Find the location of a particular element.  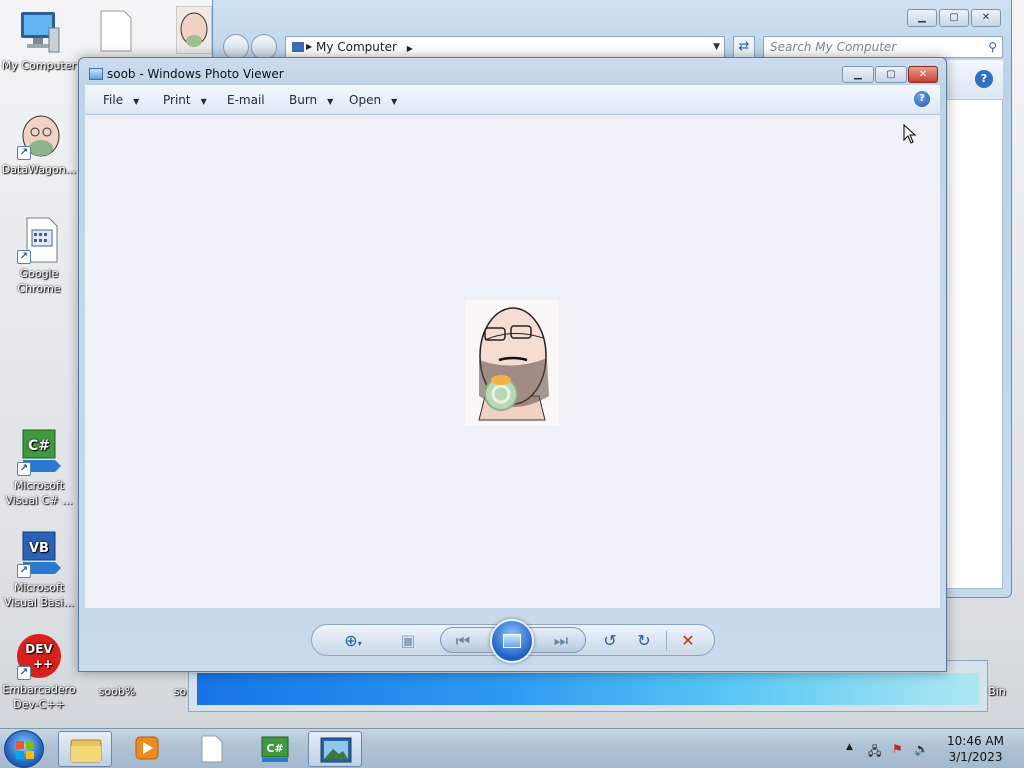

slideshow-button is located at coordinates (512, 641).